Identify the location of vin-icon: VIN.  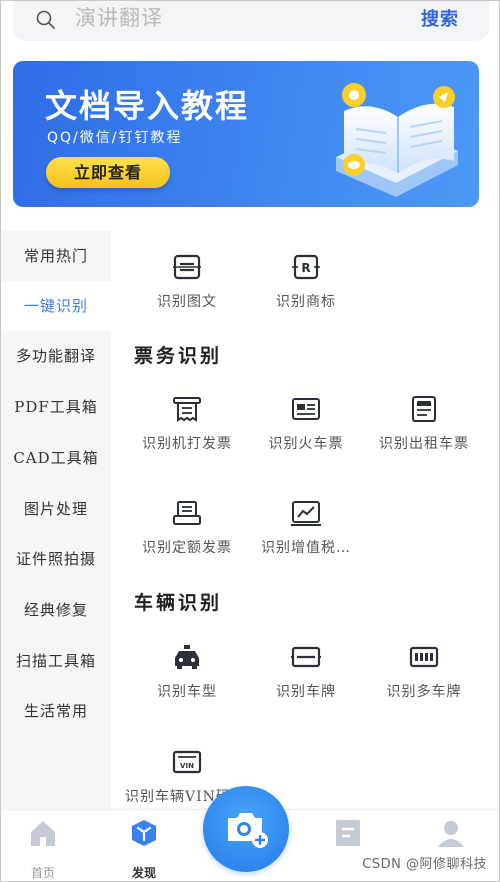
(187, 762).